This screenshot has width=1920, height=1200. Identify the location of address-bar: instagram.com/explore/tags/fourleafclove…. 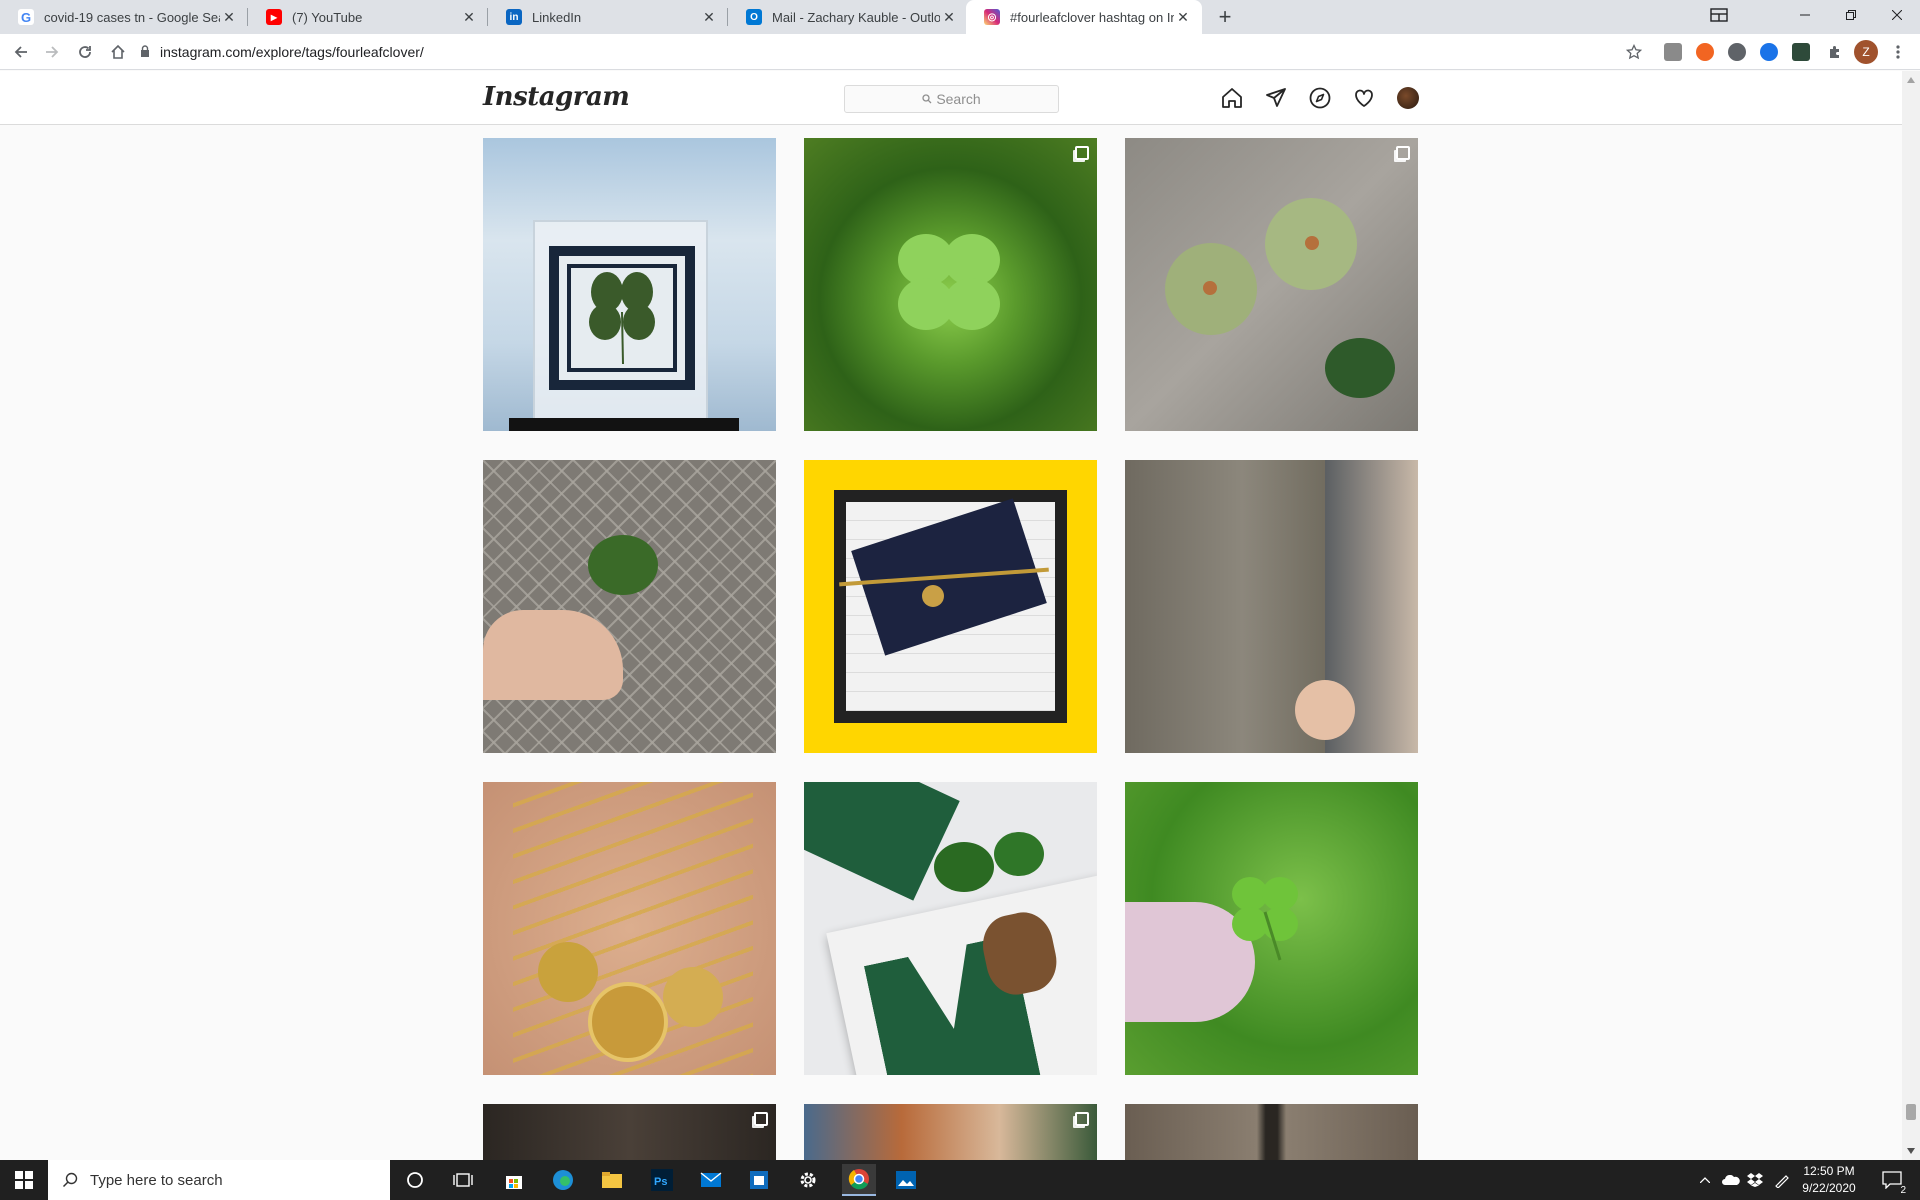
(890, 52).